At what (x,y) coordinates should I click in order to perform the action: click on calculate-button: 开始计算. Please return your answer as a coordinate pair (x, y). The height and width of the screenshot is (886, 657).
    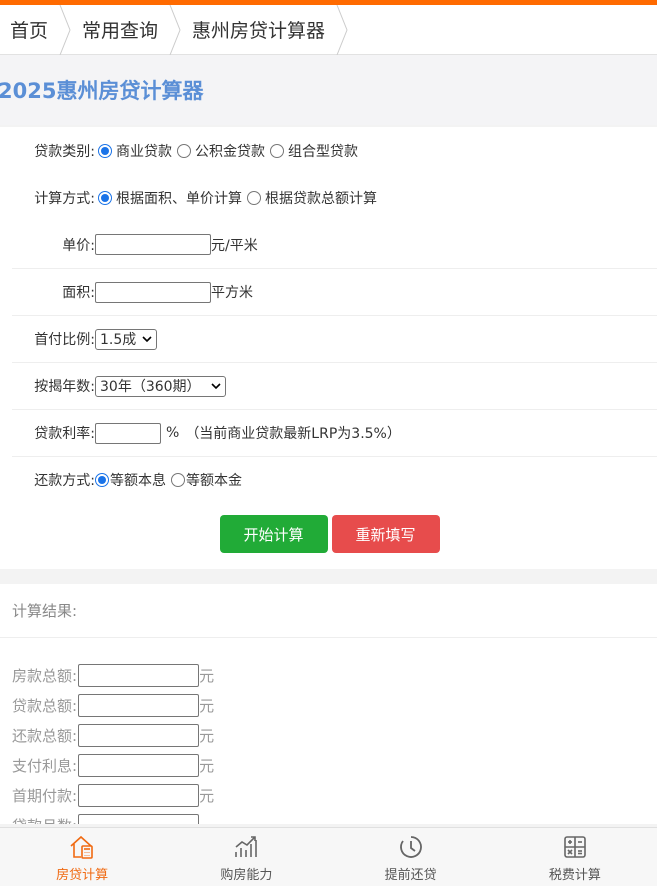
    Looking at the image, I should click on (273, 534).